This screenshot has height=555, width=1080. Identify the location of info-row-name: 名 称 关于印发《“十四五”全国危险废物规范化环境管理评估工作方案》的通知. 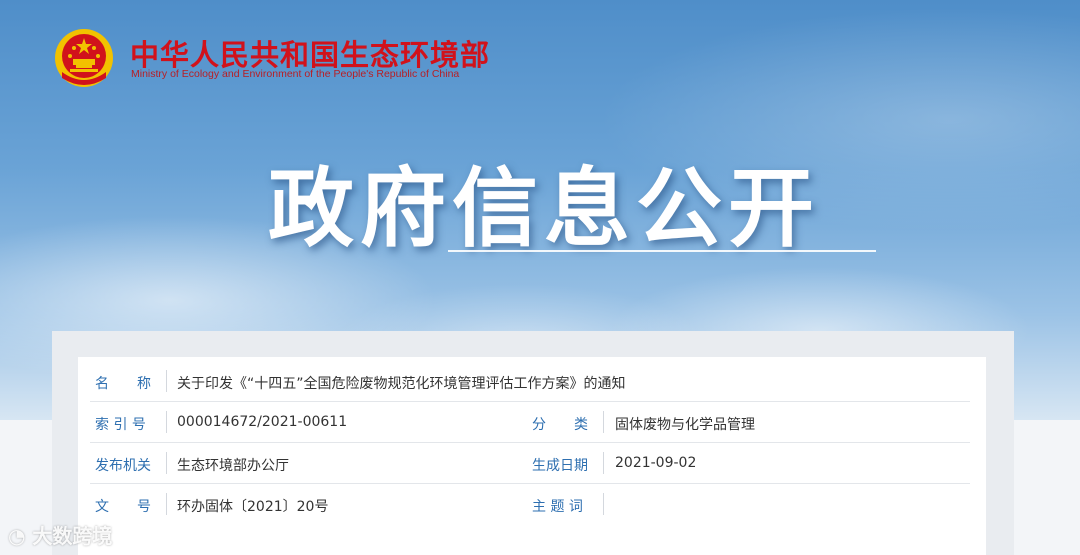
(530, 381).